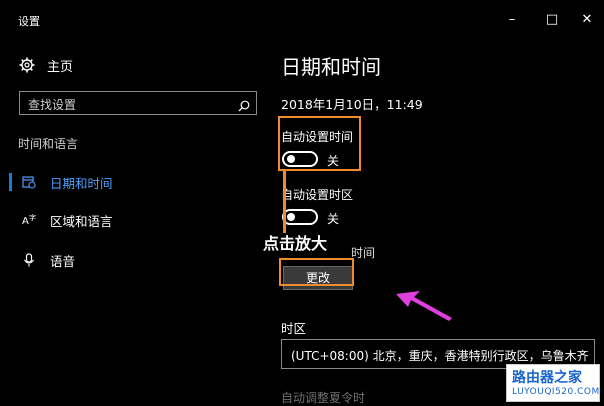 The width and height of the screenshot is (604, 406). I want to click on sidebar-item-label: 语音, so click(63, 261).